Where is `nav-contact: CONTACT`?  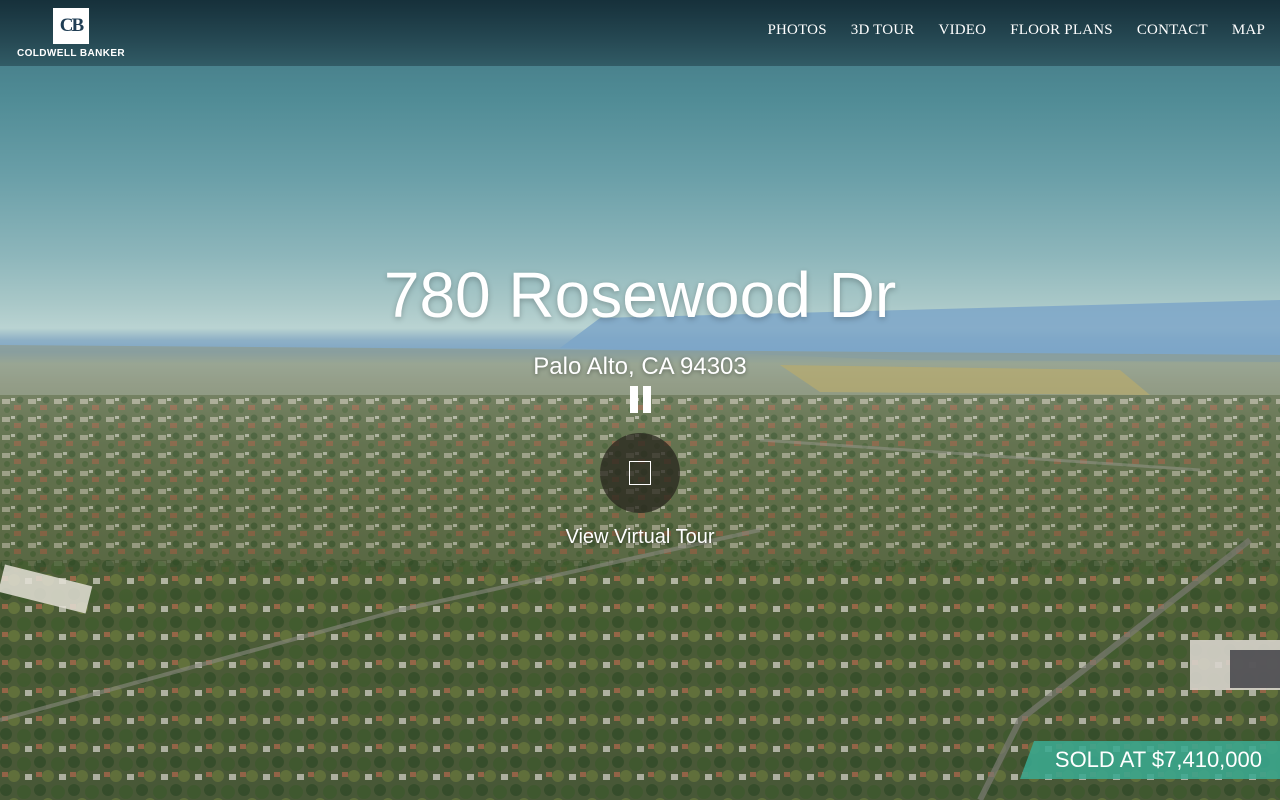 nav-contact: CONTACT is located at coordinates (1172, 30).